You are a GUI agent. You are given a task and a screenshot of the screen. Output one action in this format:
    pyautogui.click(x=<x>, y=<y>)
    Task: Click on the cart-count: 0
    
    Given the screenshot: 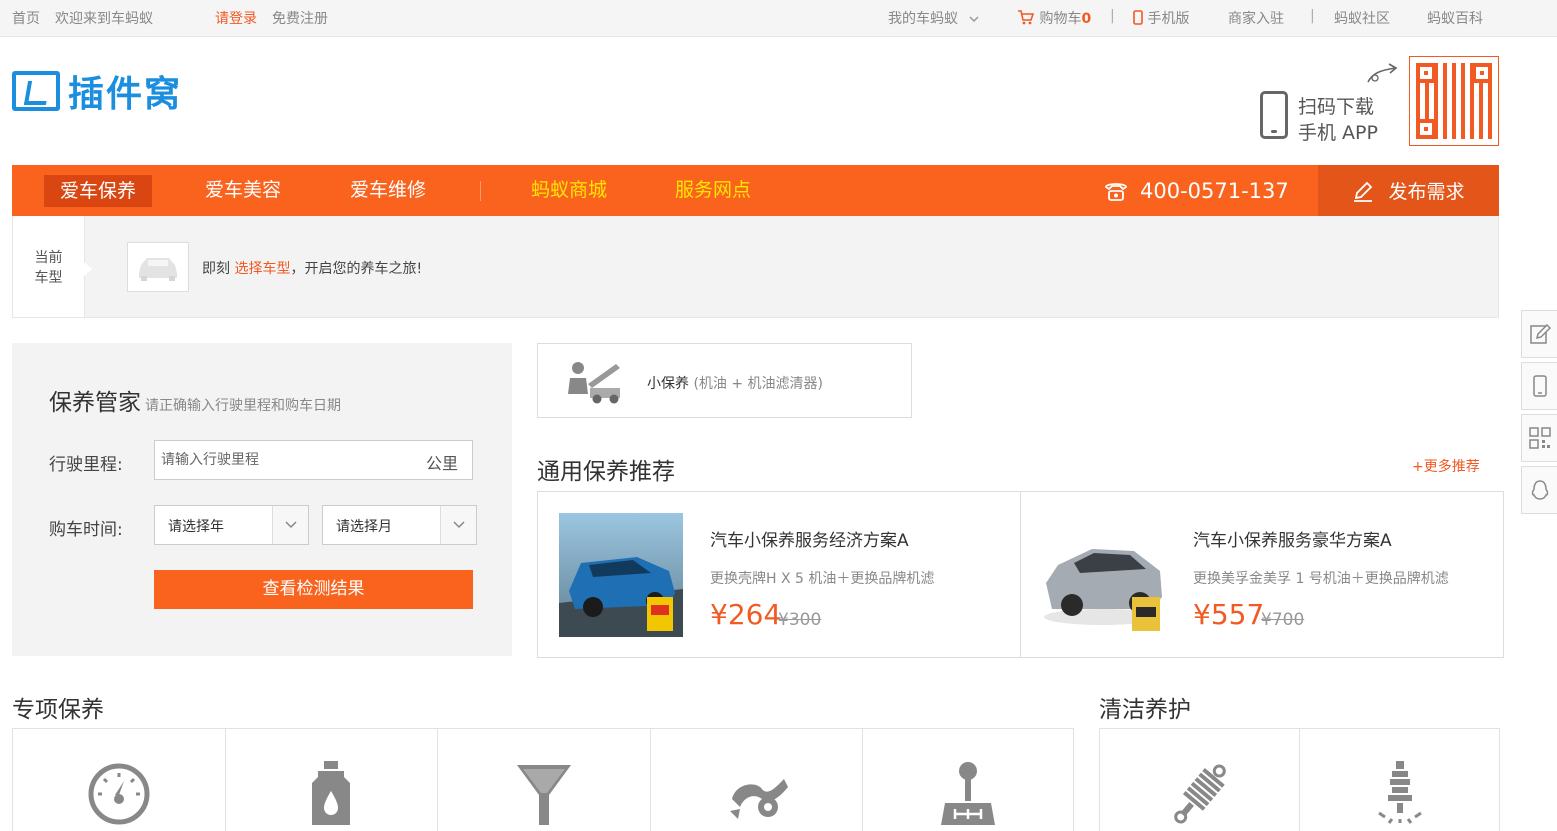 What is the action you would take?
    pyautogui.click(x=1086, y=19)
    